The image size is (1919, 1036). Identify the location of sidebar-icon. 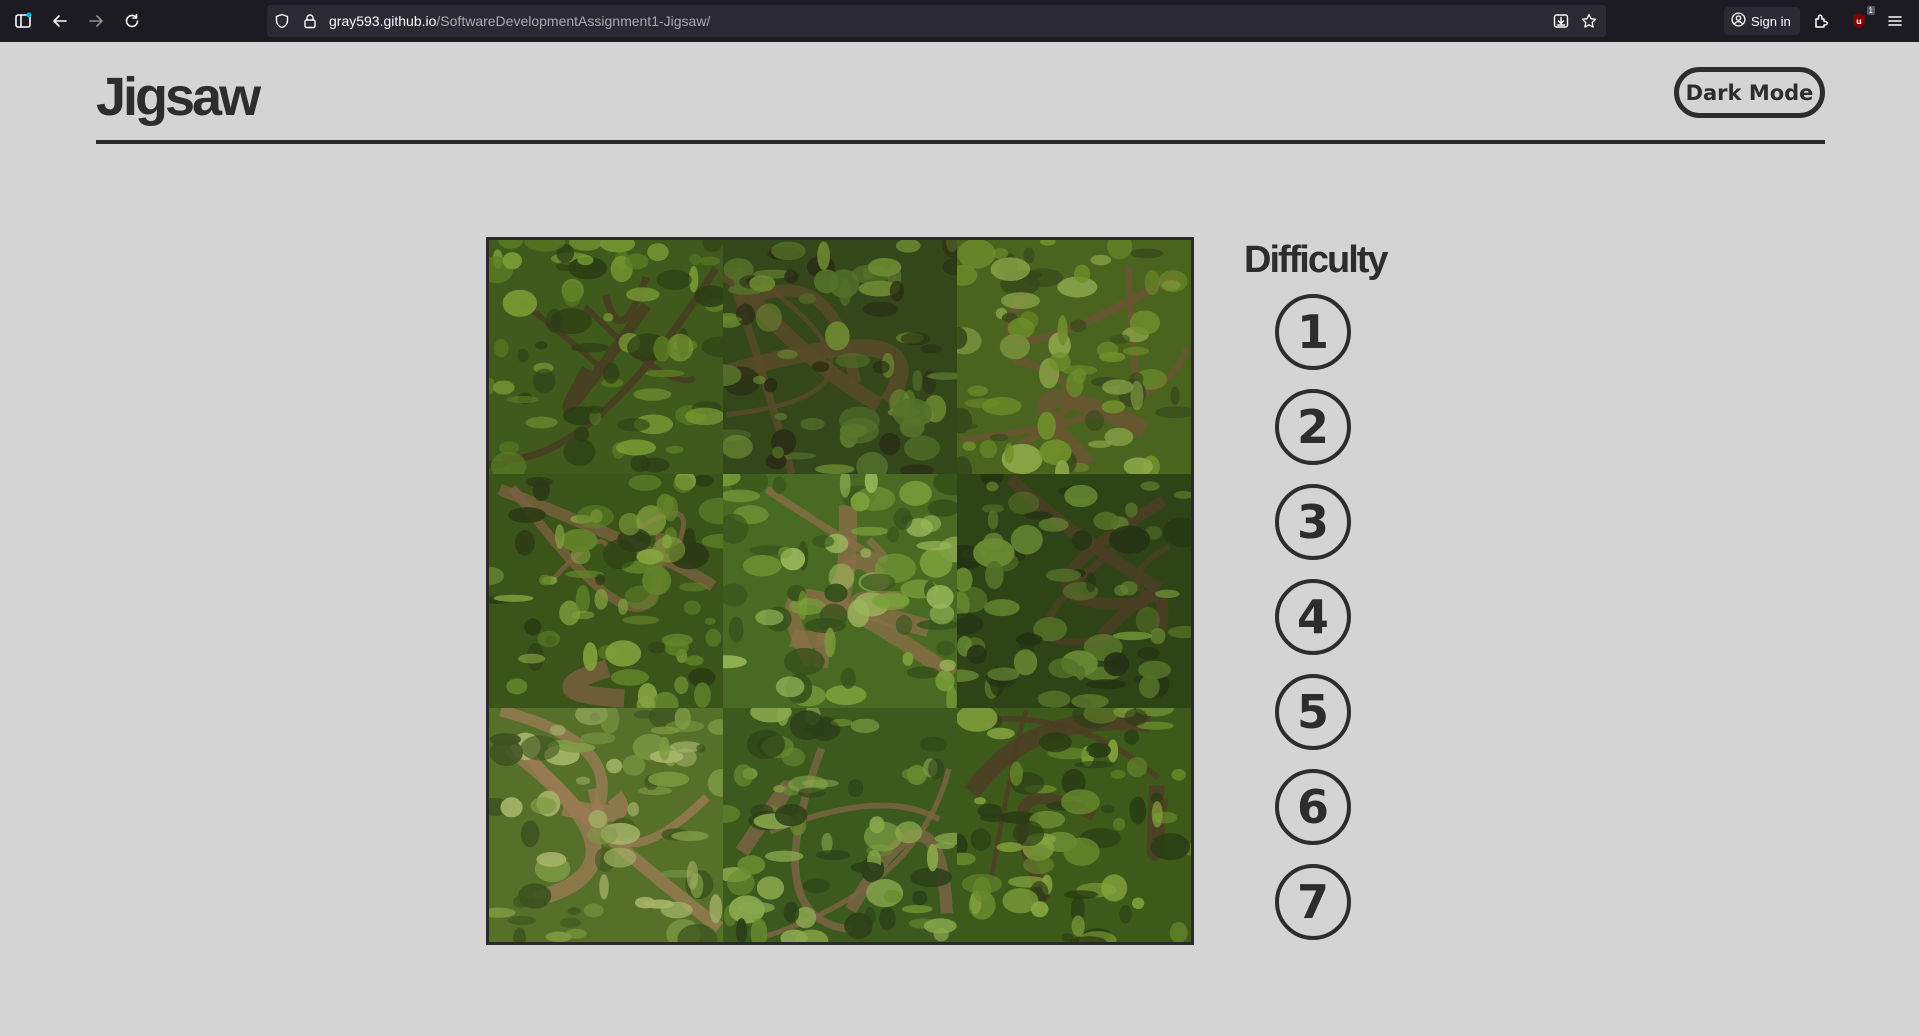
(23, 21).